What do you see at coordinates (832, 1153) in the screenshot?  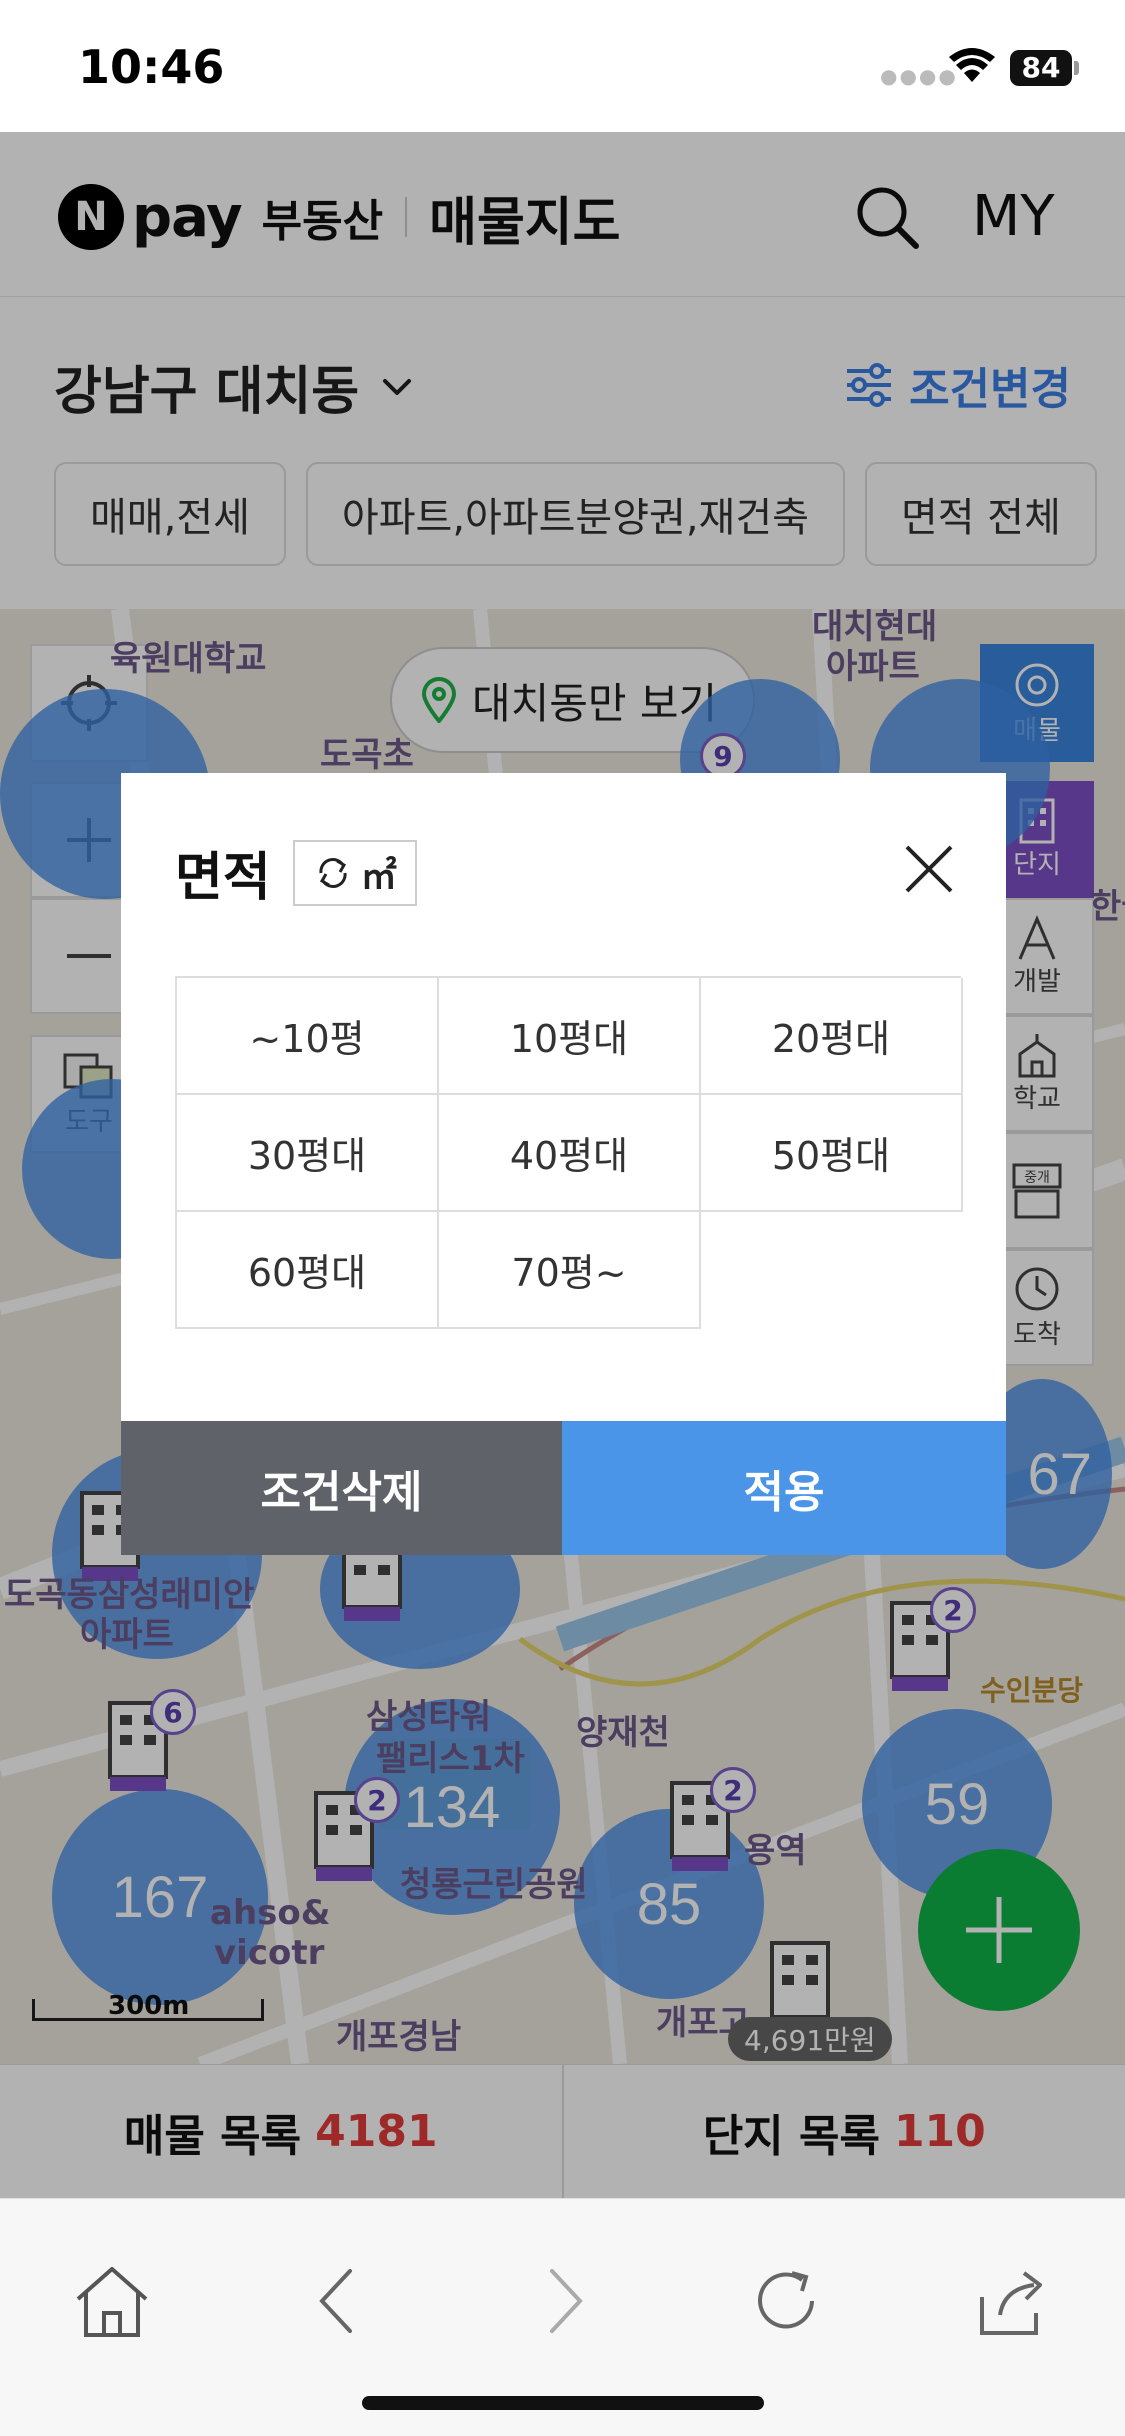 I see `area-option: 50평대` at bounding box center [832, 1153].